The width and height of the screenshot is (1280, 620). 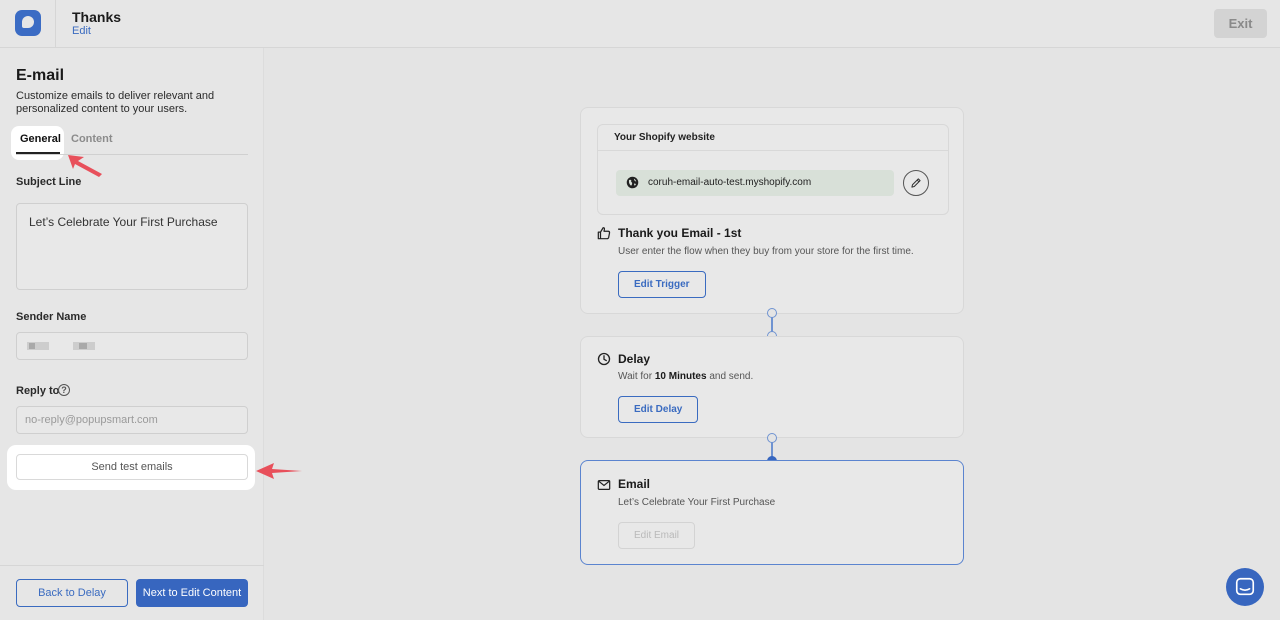 I want to click on send-test-emails-button: Send test emails, so click(x=132, y=467).